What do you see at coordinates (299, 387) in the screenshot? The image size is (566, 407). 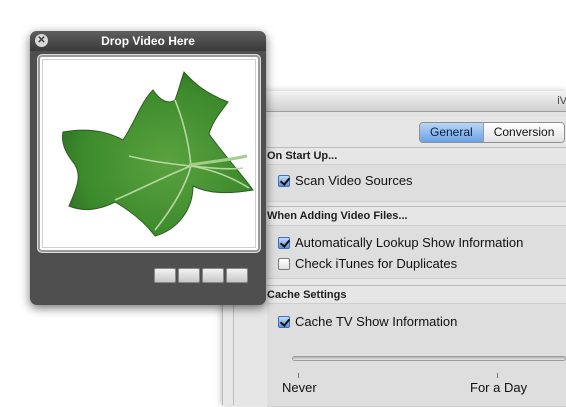 I see `slider-label-never: Never` at bounding box center [299, 387].